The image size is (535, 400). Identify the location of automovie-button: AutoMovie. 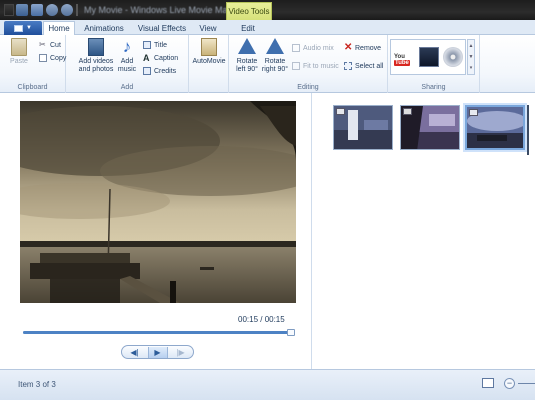
(209, 52).